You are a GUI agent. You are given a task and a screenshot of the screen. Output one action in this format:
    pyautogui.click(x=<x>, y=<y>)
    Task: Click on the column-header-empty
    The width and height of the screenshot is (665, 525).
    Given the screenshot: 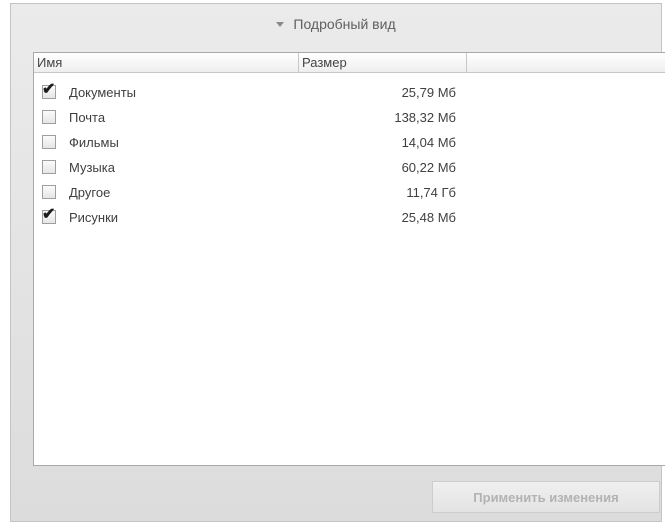 What is the action you would take?
    pyautogui.click(x=566, y=63)
    